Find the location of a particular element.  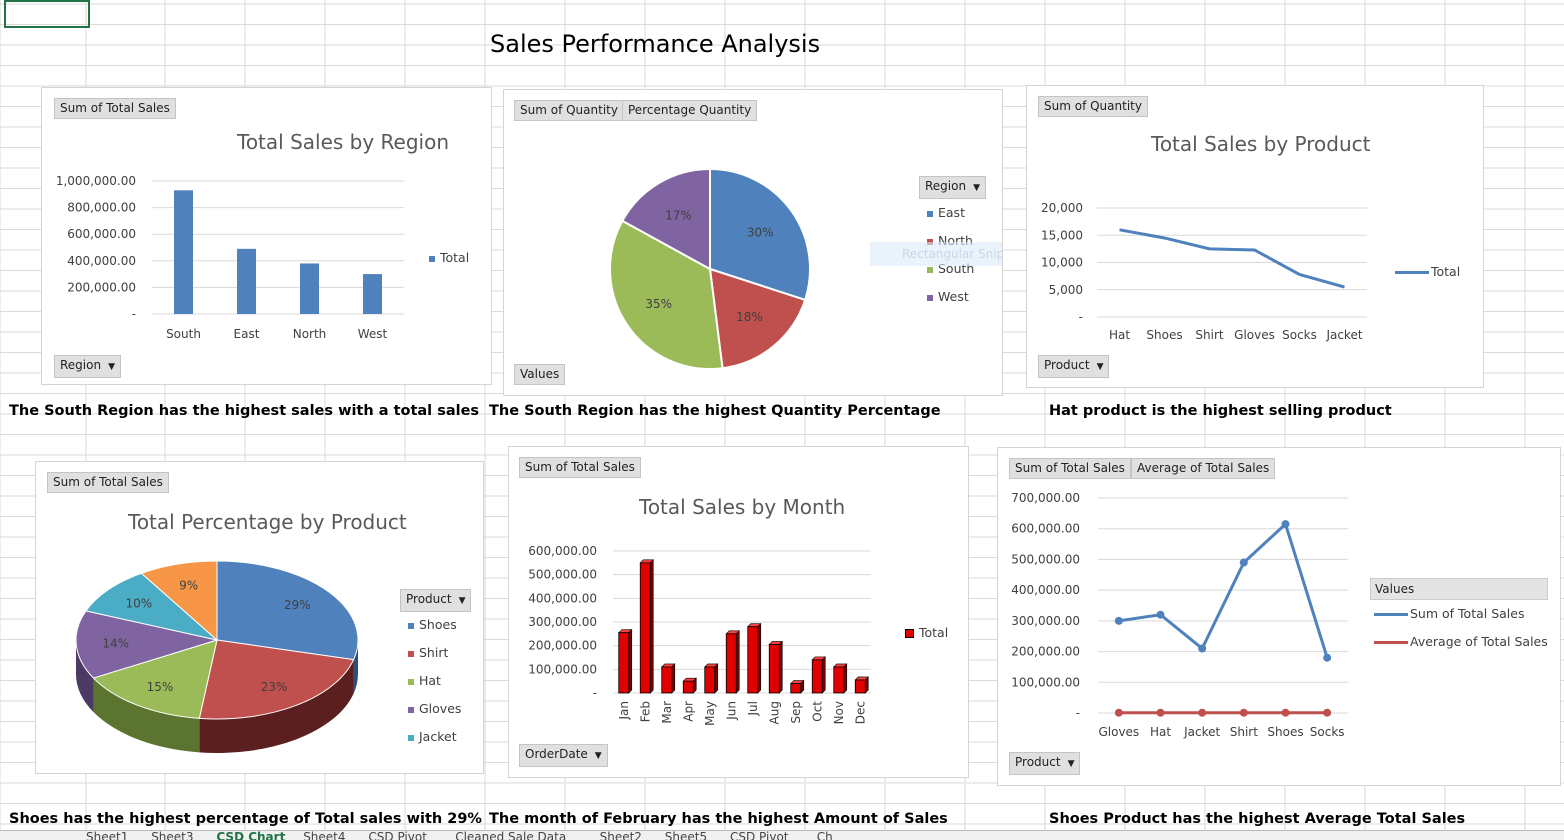

x-tick-label: Gloves is located at coordinates (1254, 335).